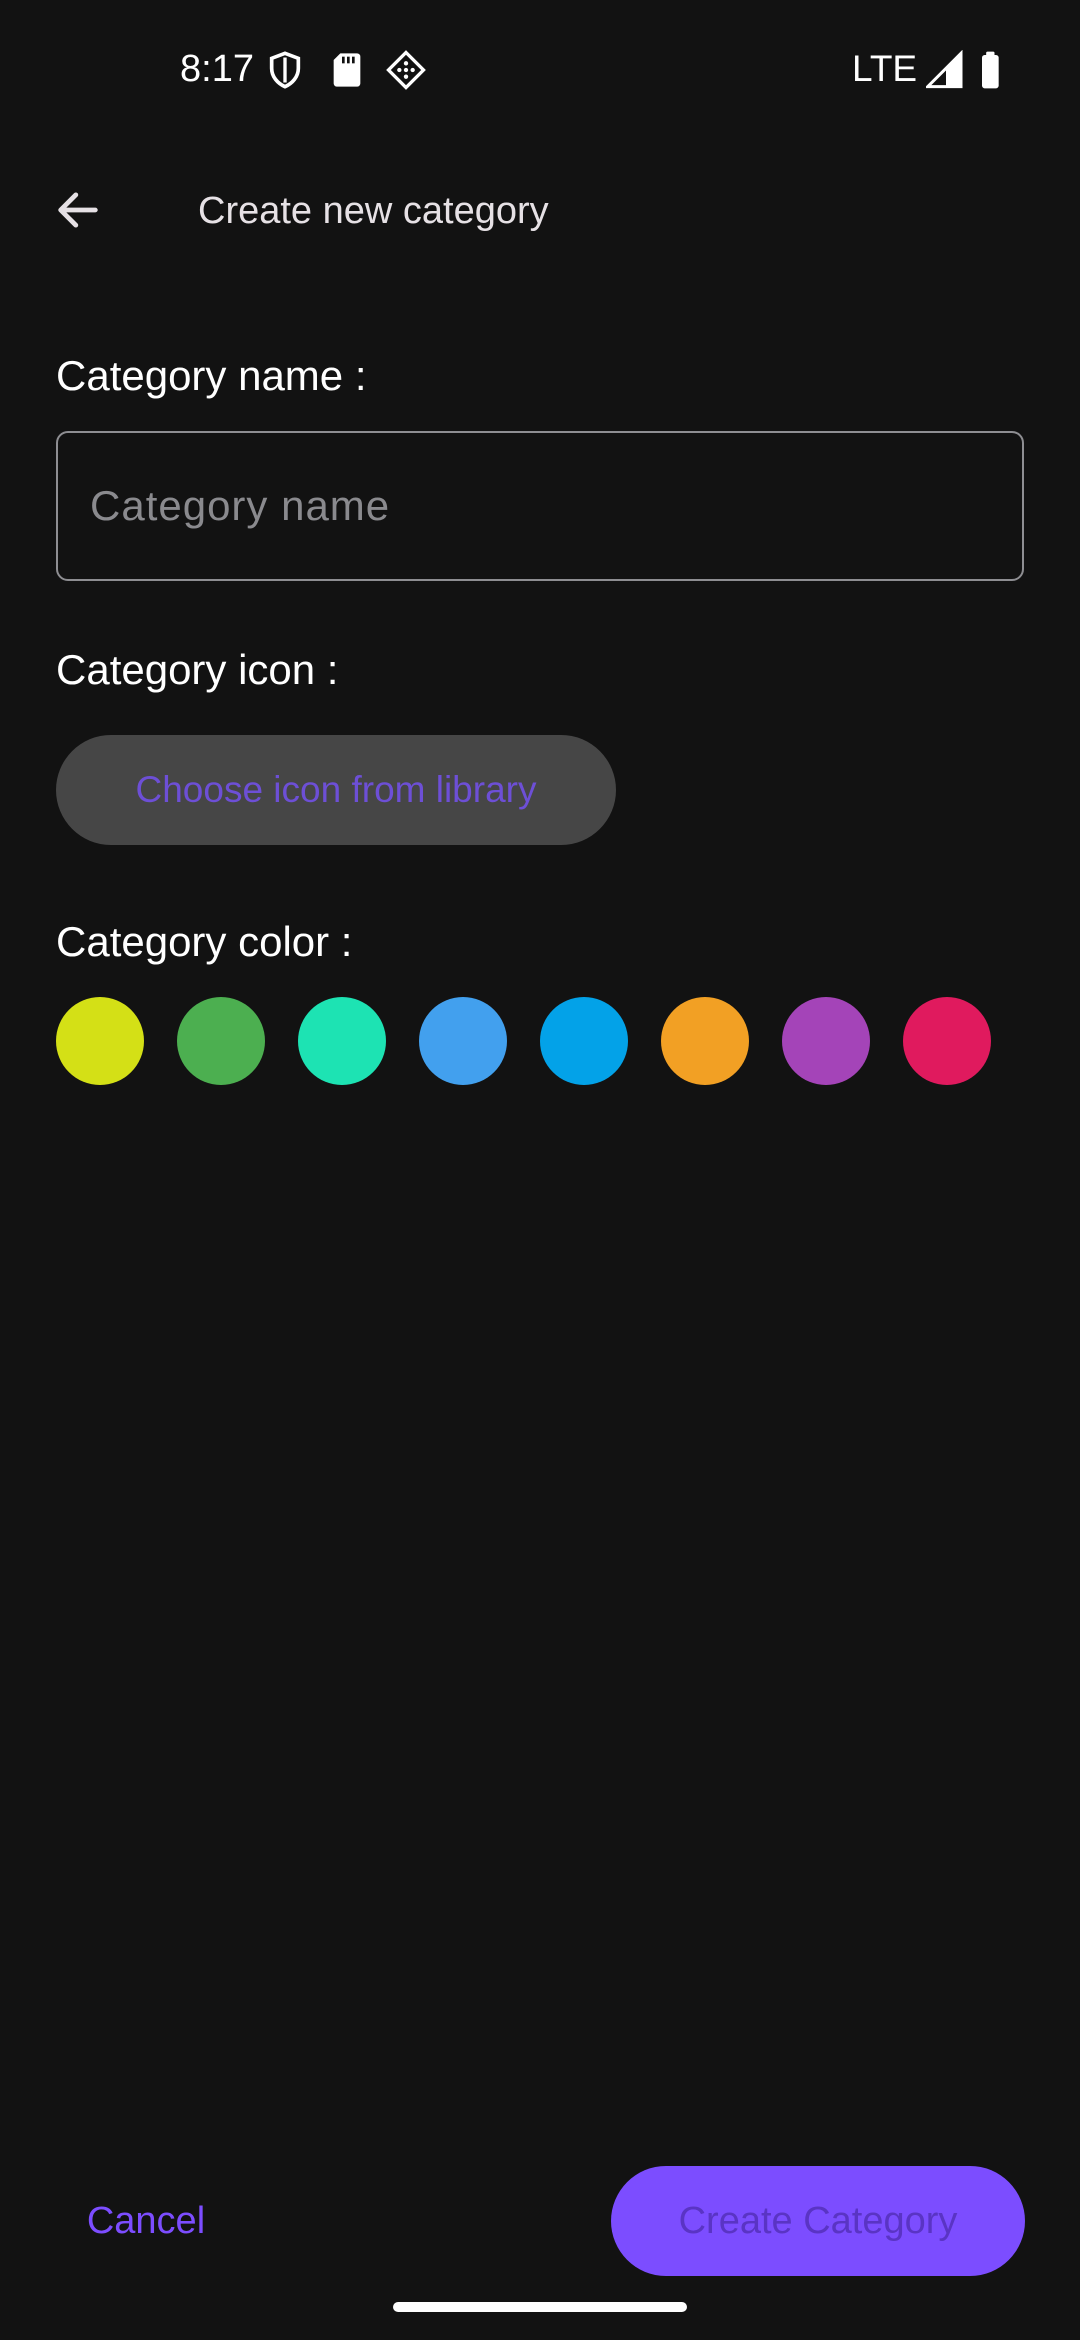  I want to click on back-button, so click(78, 210).